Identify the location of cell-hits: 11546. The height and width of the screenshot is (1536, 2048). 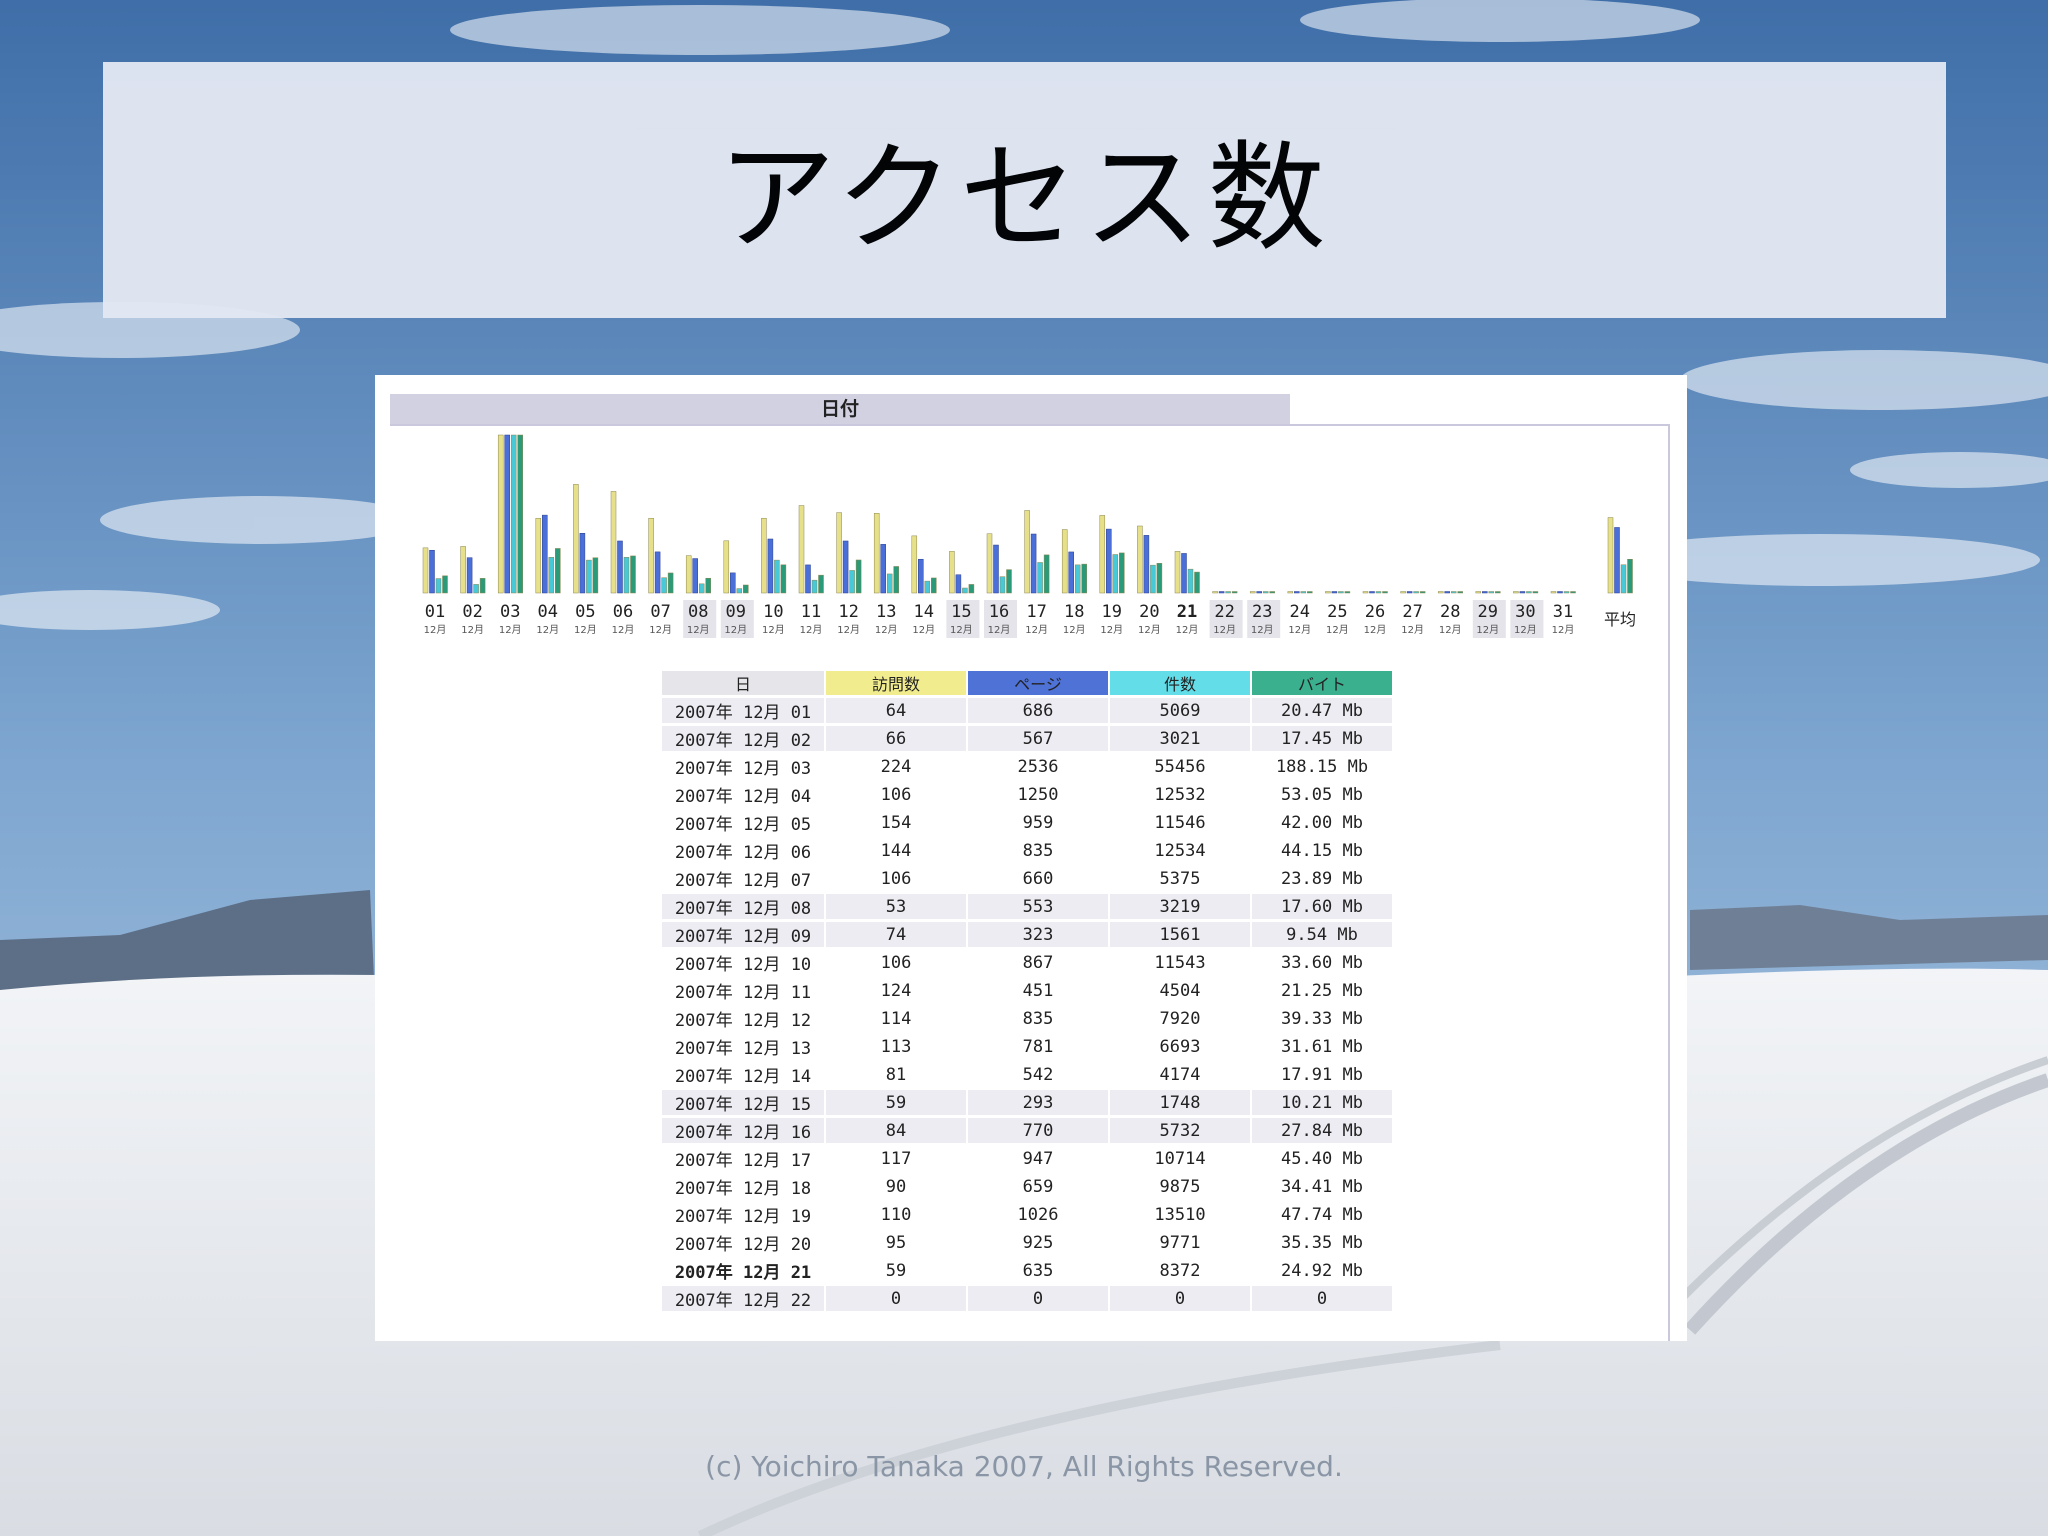
(1180, 822).